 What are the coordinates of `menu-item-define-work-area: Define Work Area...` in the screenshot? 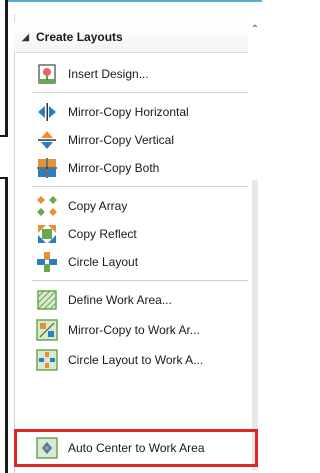 It's located at (142, 300).